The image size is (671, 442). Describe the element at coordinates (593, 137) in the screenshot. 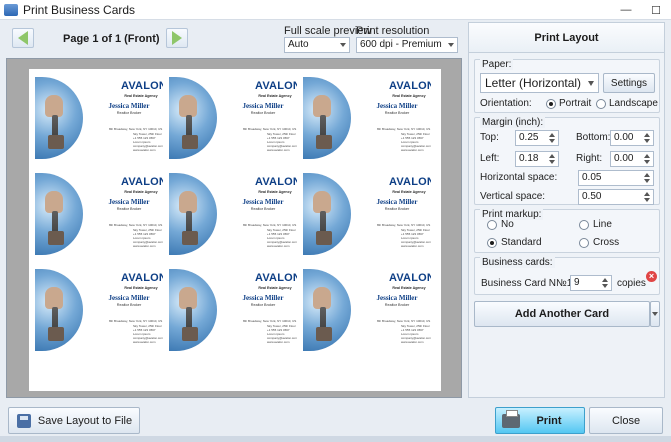

I see `bottom-label: Bottom:` at that location.